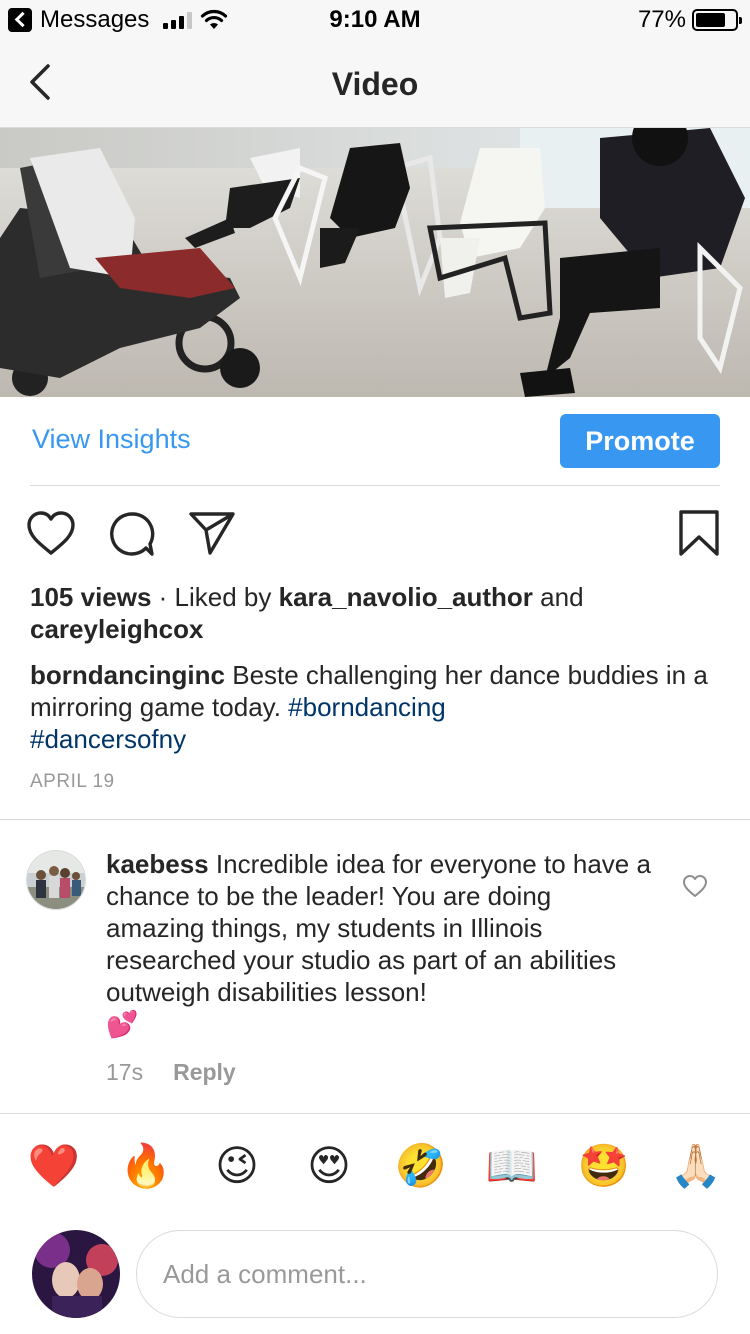  What do you see at coordinates (661, 19) in the screenshot?
I see `battery-percent: 77%` at bounding box center [661, 19].